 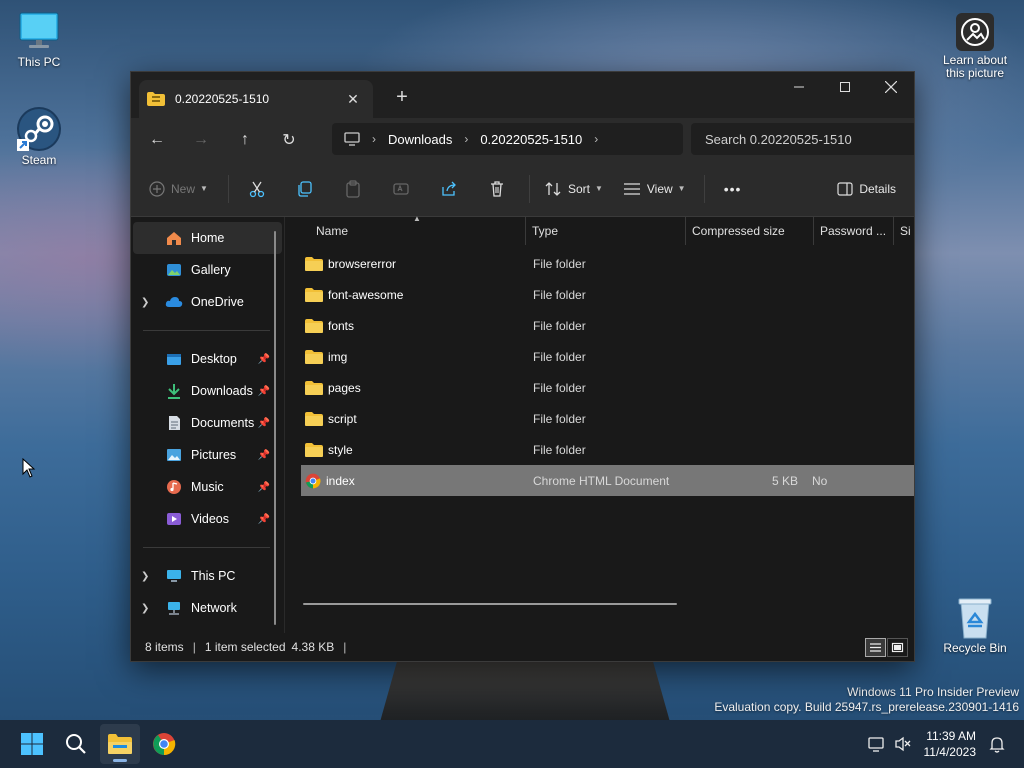 I want to click on column-header-compressed-size: Compressed size, so click(x=750, y=231).